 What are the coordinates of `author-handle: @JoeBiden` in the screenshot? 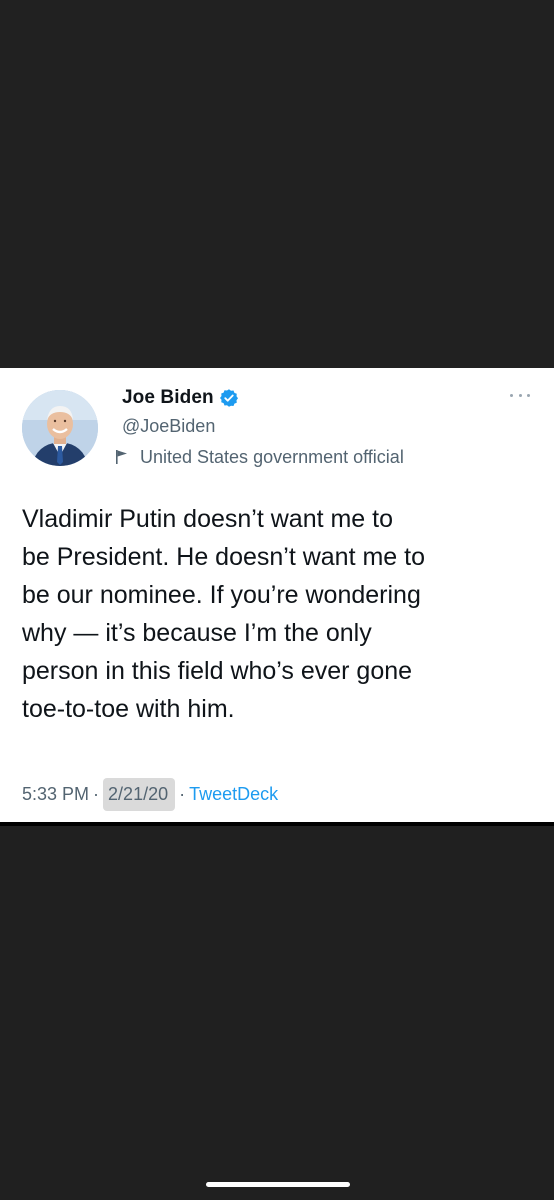 It's located at (168, 426).